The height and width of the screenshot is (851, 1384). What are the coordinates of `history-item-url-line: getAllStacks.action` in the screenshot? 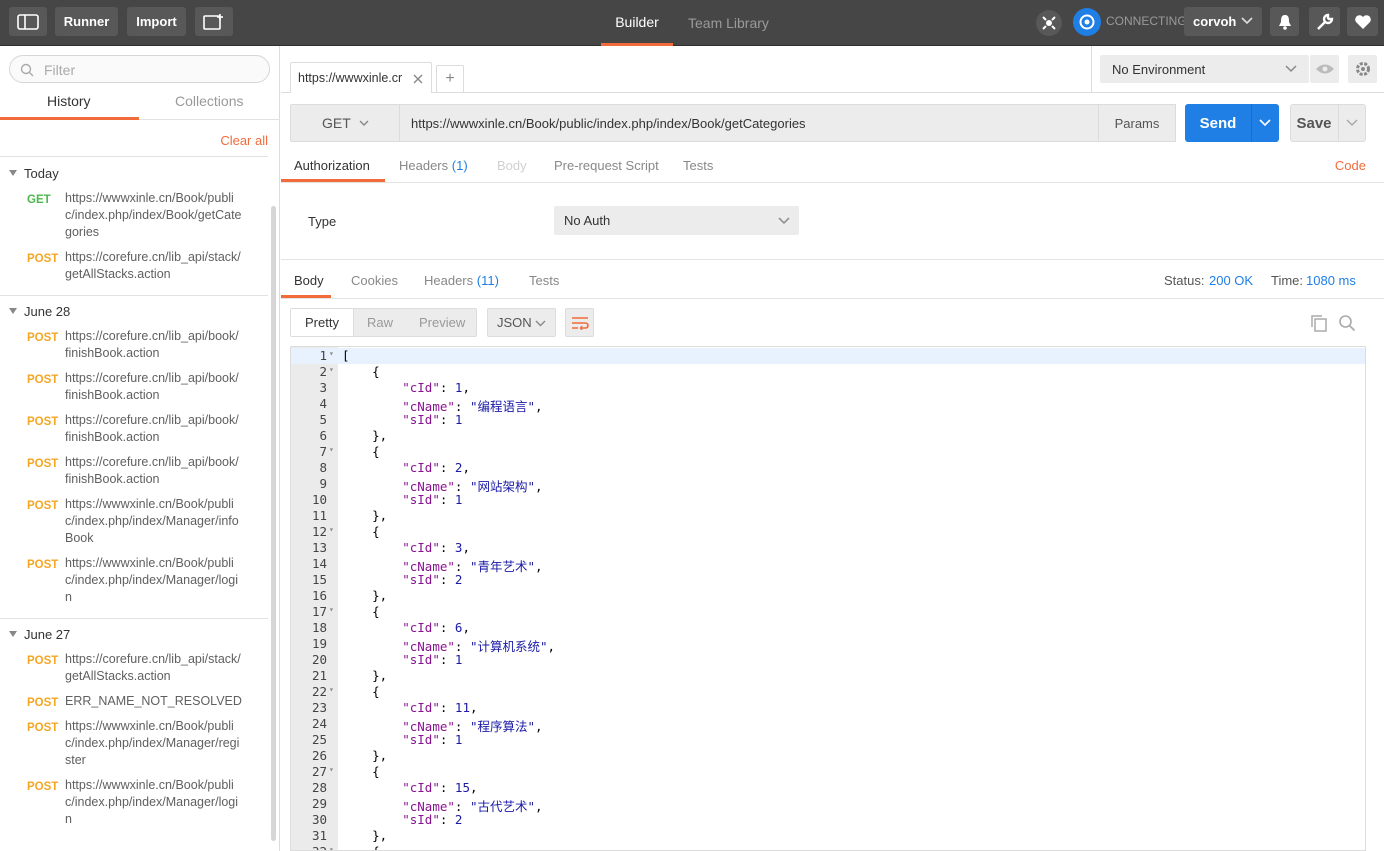 It's located at (118, 676).